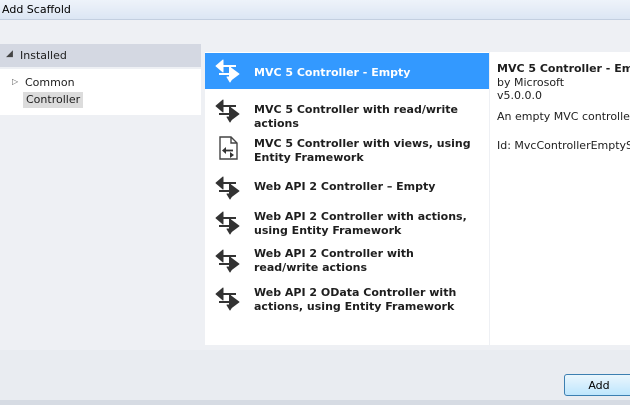 Image resolution: width=630 pixels, height=405 pixels. What do you see at coordinates (332, 72) in the screenshot?
I see `scaffold-item-label: MVC 5 Controller - Empty` at bounding box center [332, 72].